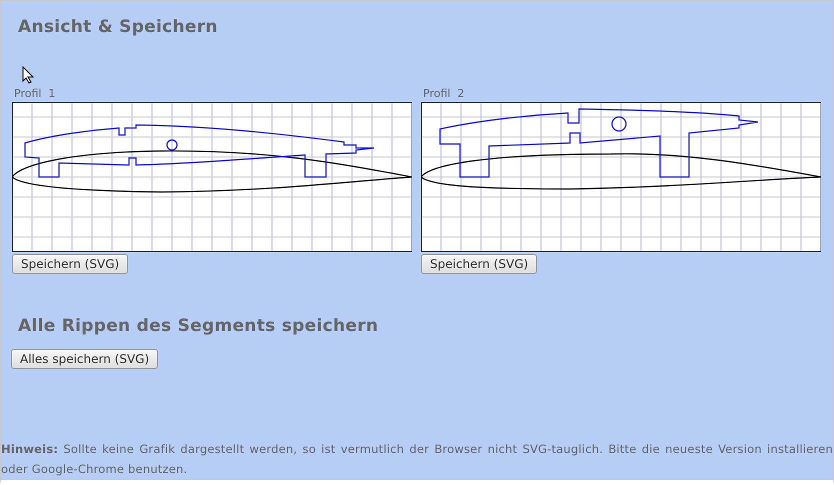 This screenshot has height=485, width=834. Describe the element at coordinates (28, 75) in the screenshot. I see `mouse-pointer-icon` at that location.